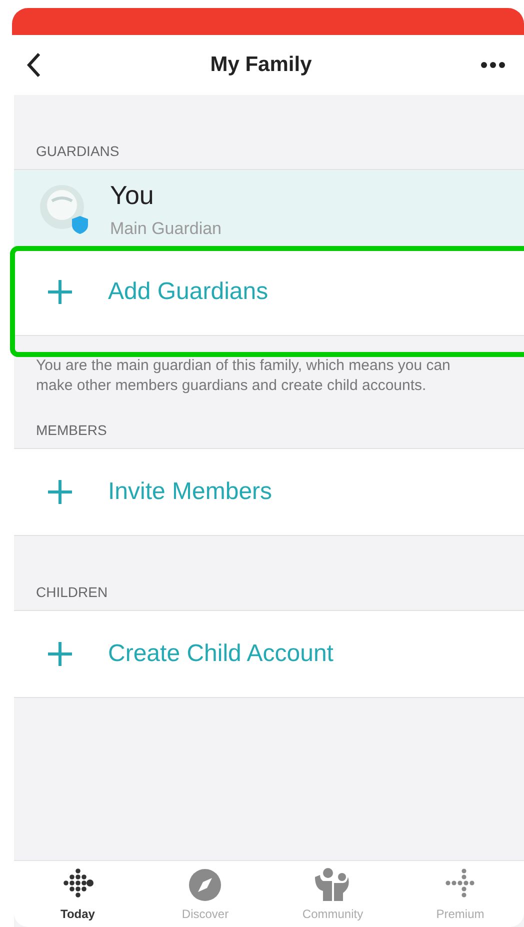 The height and width of the screenshot is (927, 524). Describe the element at coordinates (71, 592) in the screenshot. I see `section-heading: CHILDREN` at that location.